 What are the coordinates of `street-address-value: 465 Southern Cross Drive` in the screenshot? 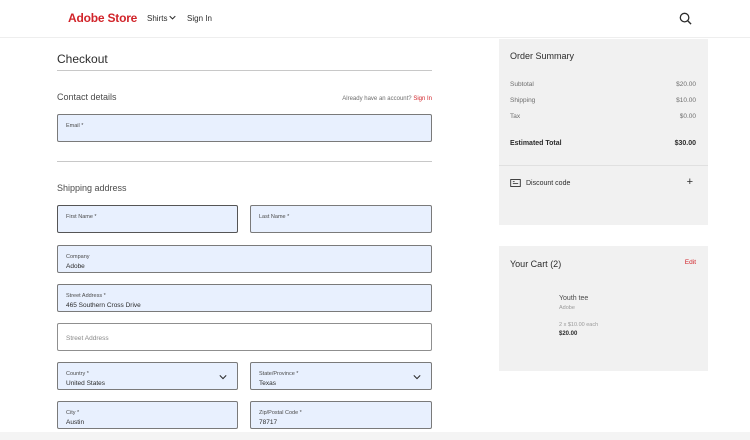 It's located at (103, 305).